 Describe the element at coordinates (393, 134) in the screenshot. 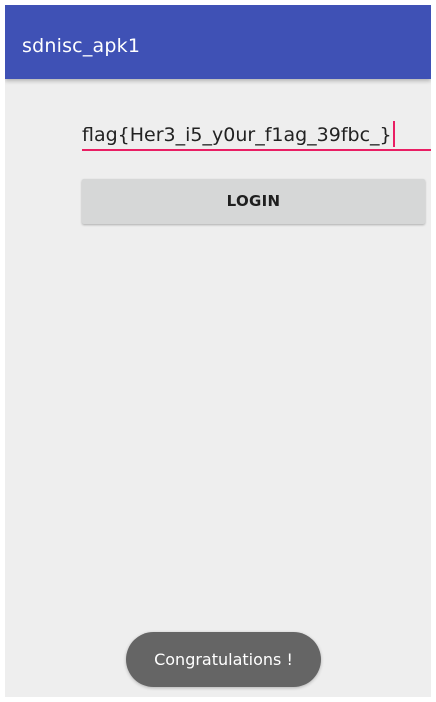

I see `text-cursor` at that location.